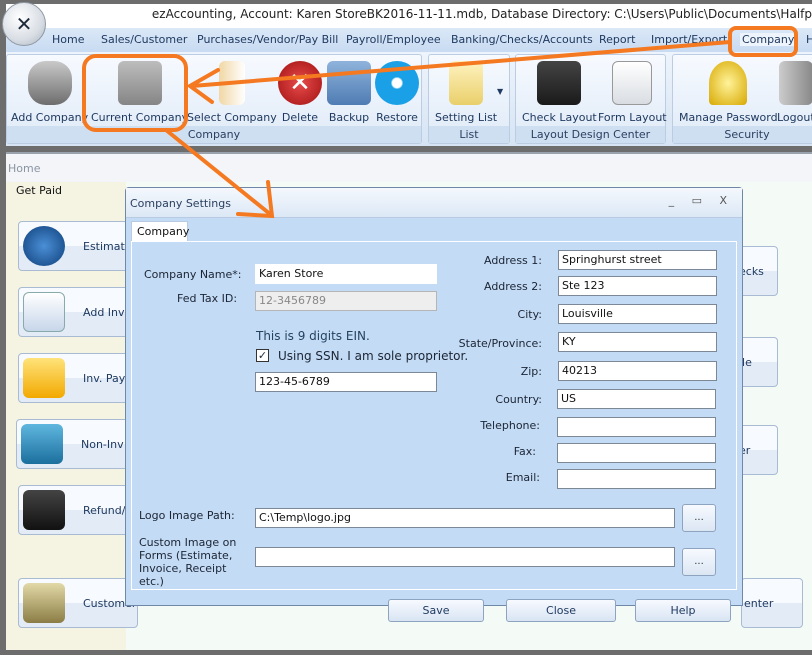 Image resolution: width=812 pixels, height=655 pixels. What do you see at coordinates (742, 134) in the screenshot?
I see `group-label: Security` at bounding box center [742, 134].